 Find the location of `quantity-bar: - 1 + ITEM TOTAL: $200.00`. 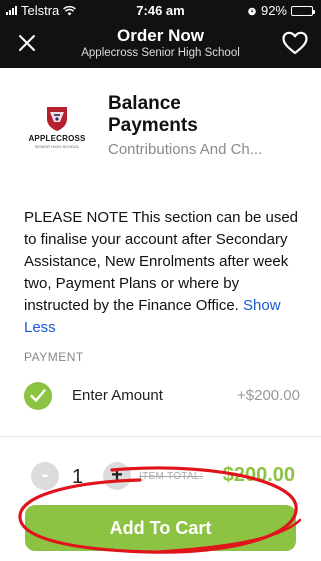

quantity-bar: - 1 + ITEM TOTAL: $200.00 is located at coordinates (160, 476).